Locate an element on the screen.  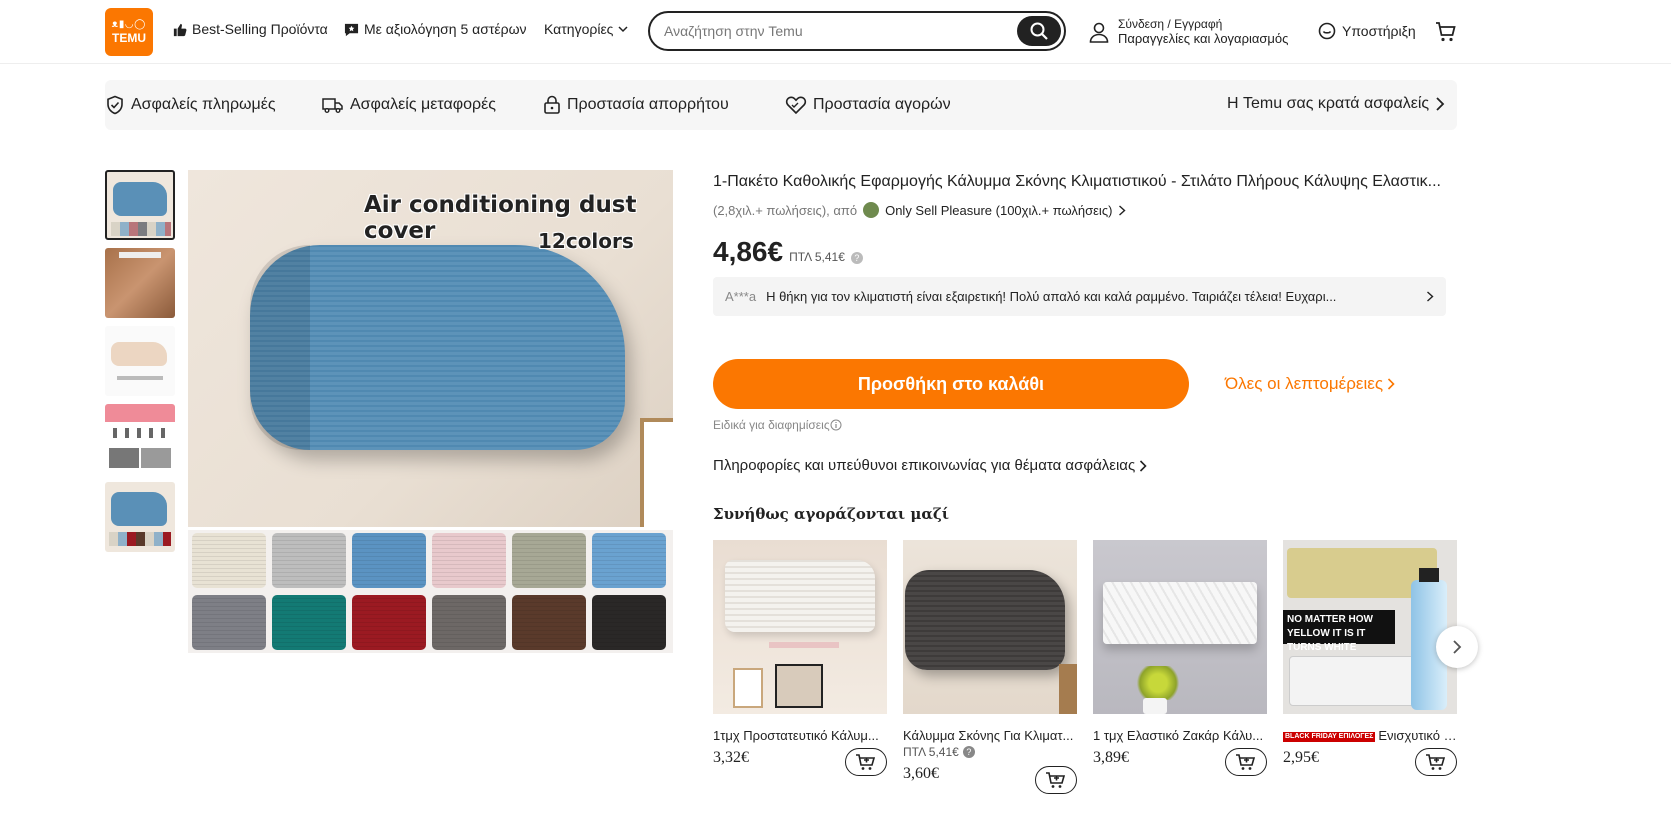
black-friday-badge: BLACK FRIDAY ΕΠΙΛΟΓΕΣ is located at coordinates (1329, 736).